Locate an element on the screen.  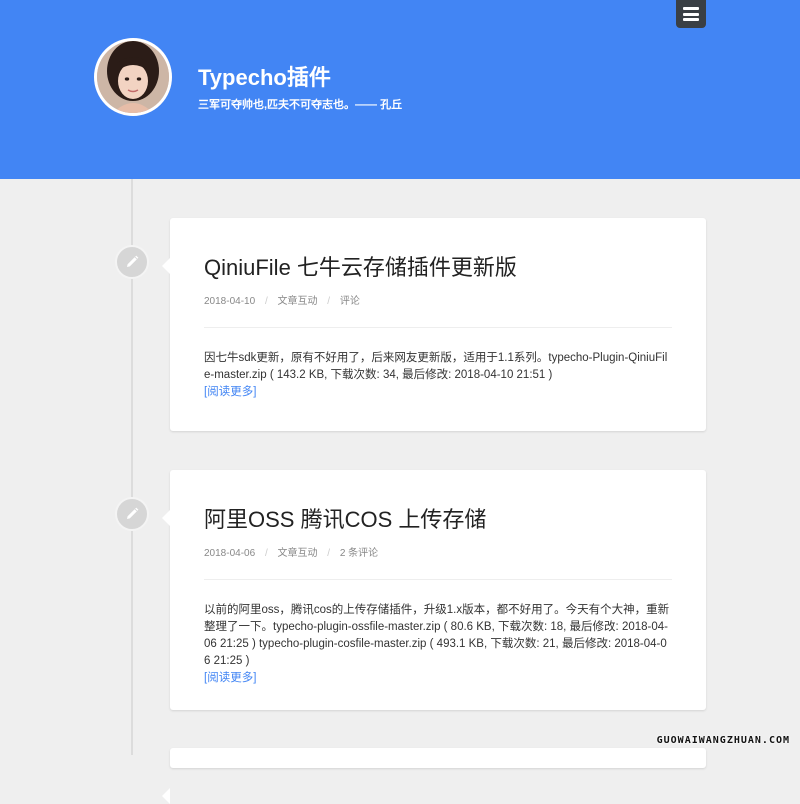
post-meta: 2018-04-10 / 文章互动 / 评论 is located at coordinates (438, 299).